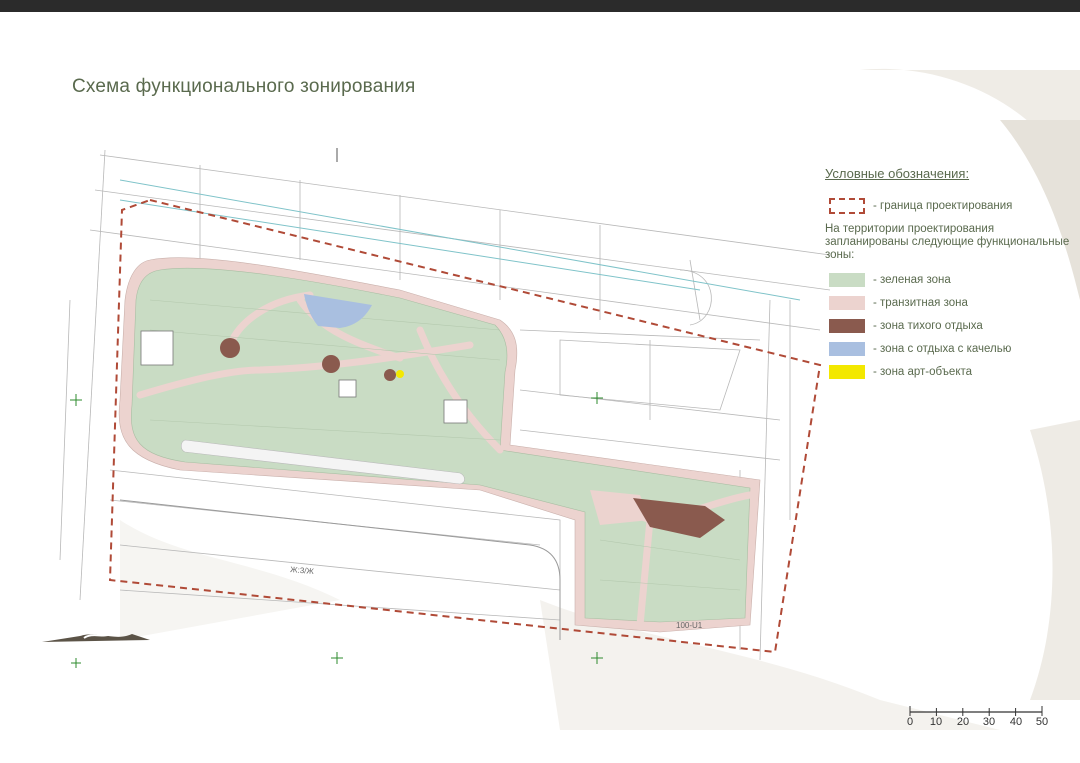  I want to click on swing-zone-swatch, so click(847, 348).